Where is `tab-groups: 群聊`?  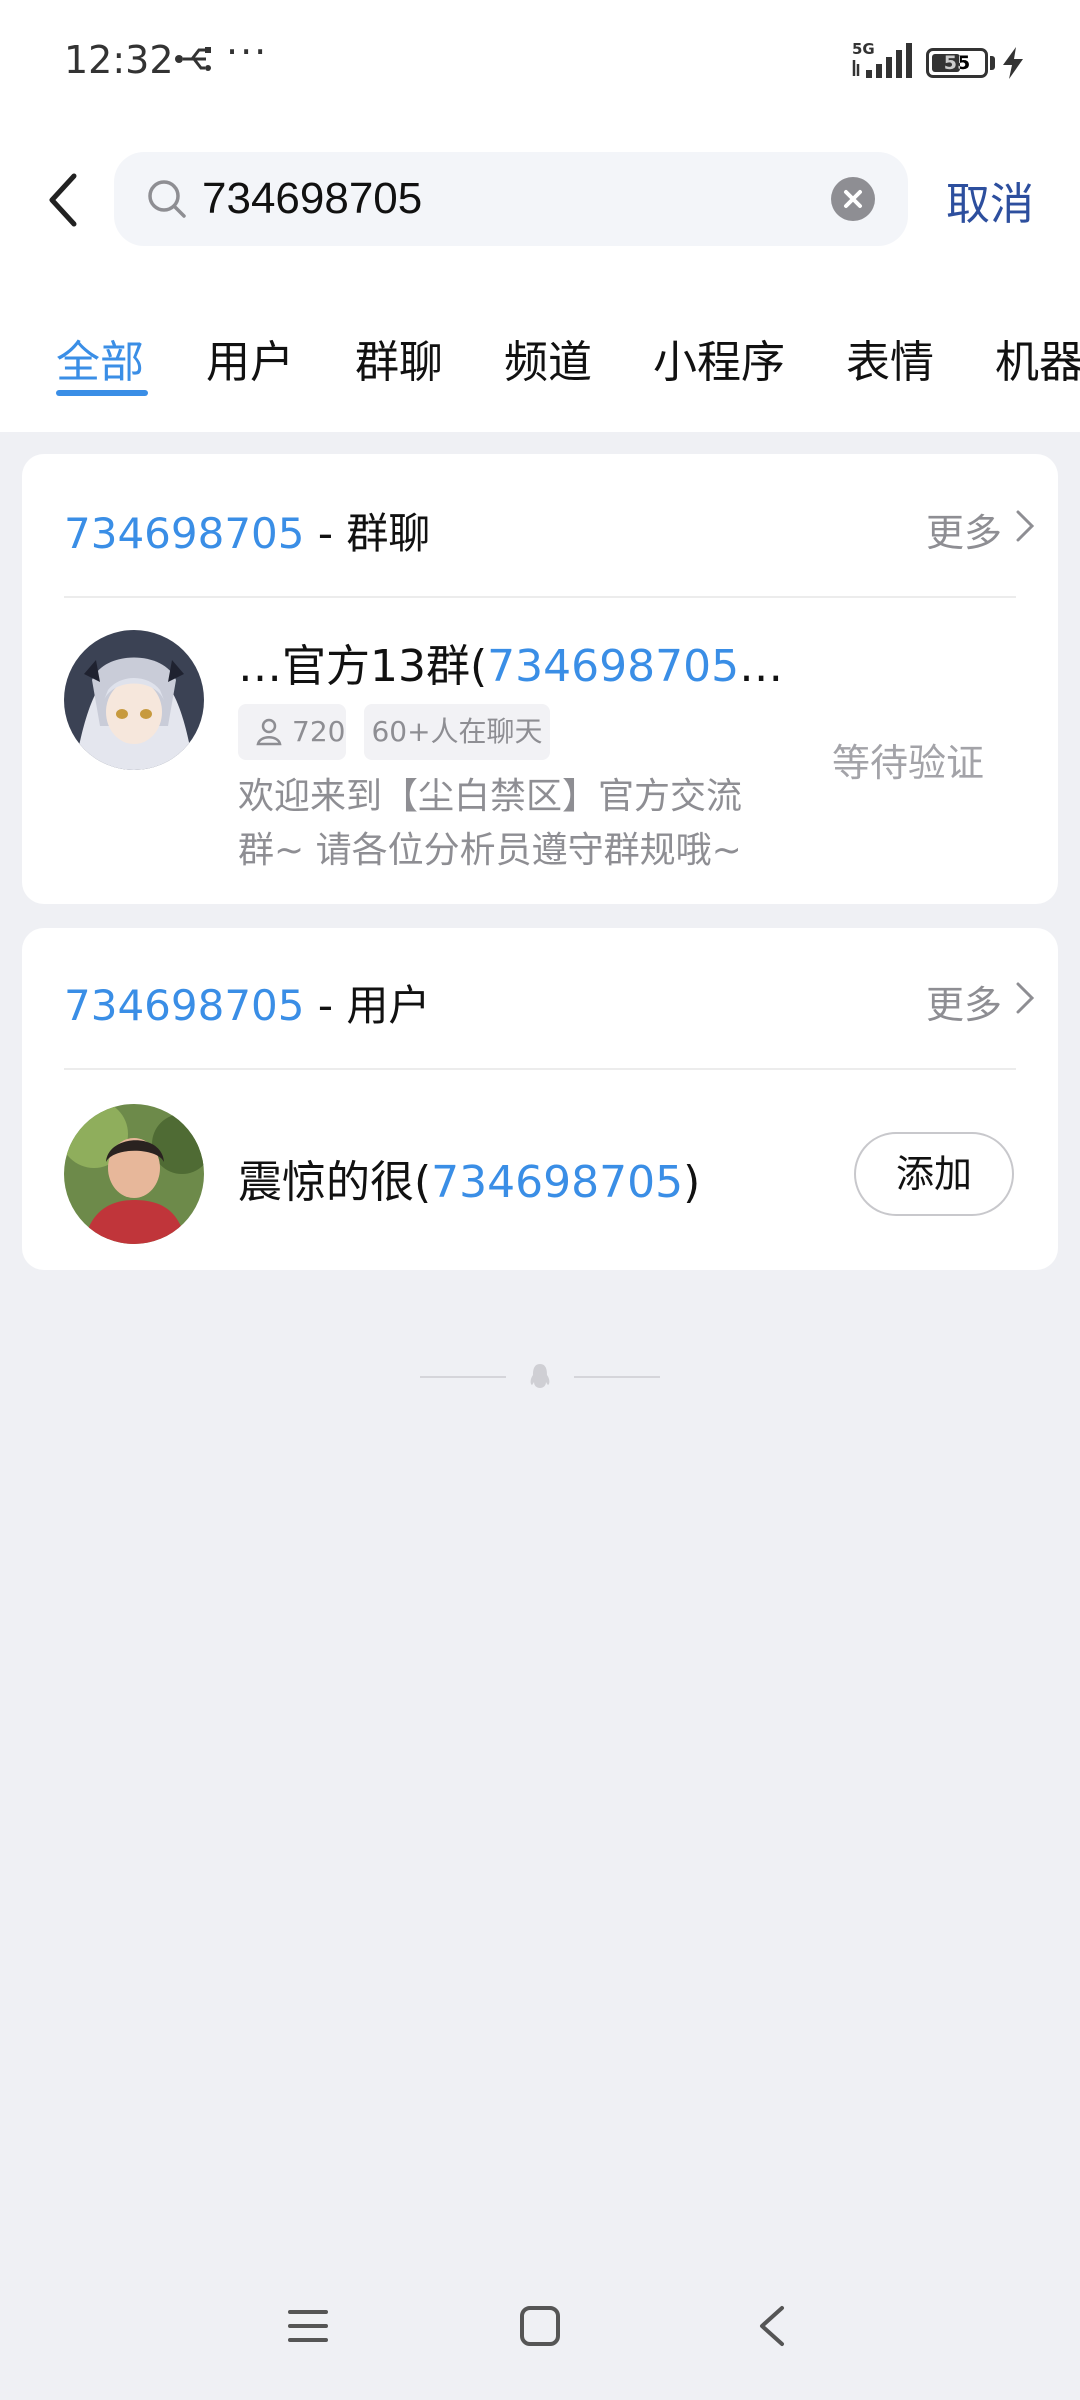
tab-groups: 群聊 is located at coordinates (399, 358).